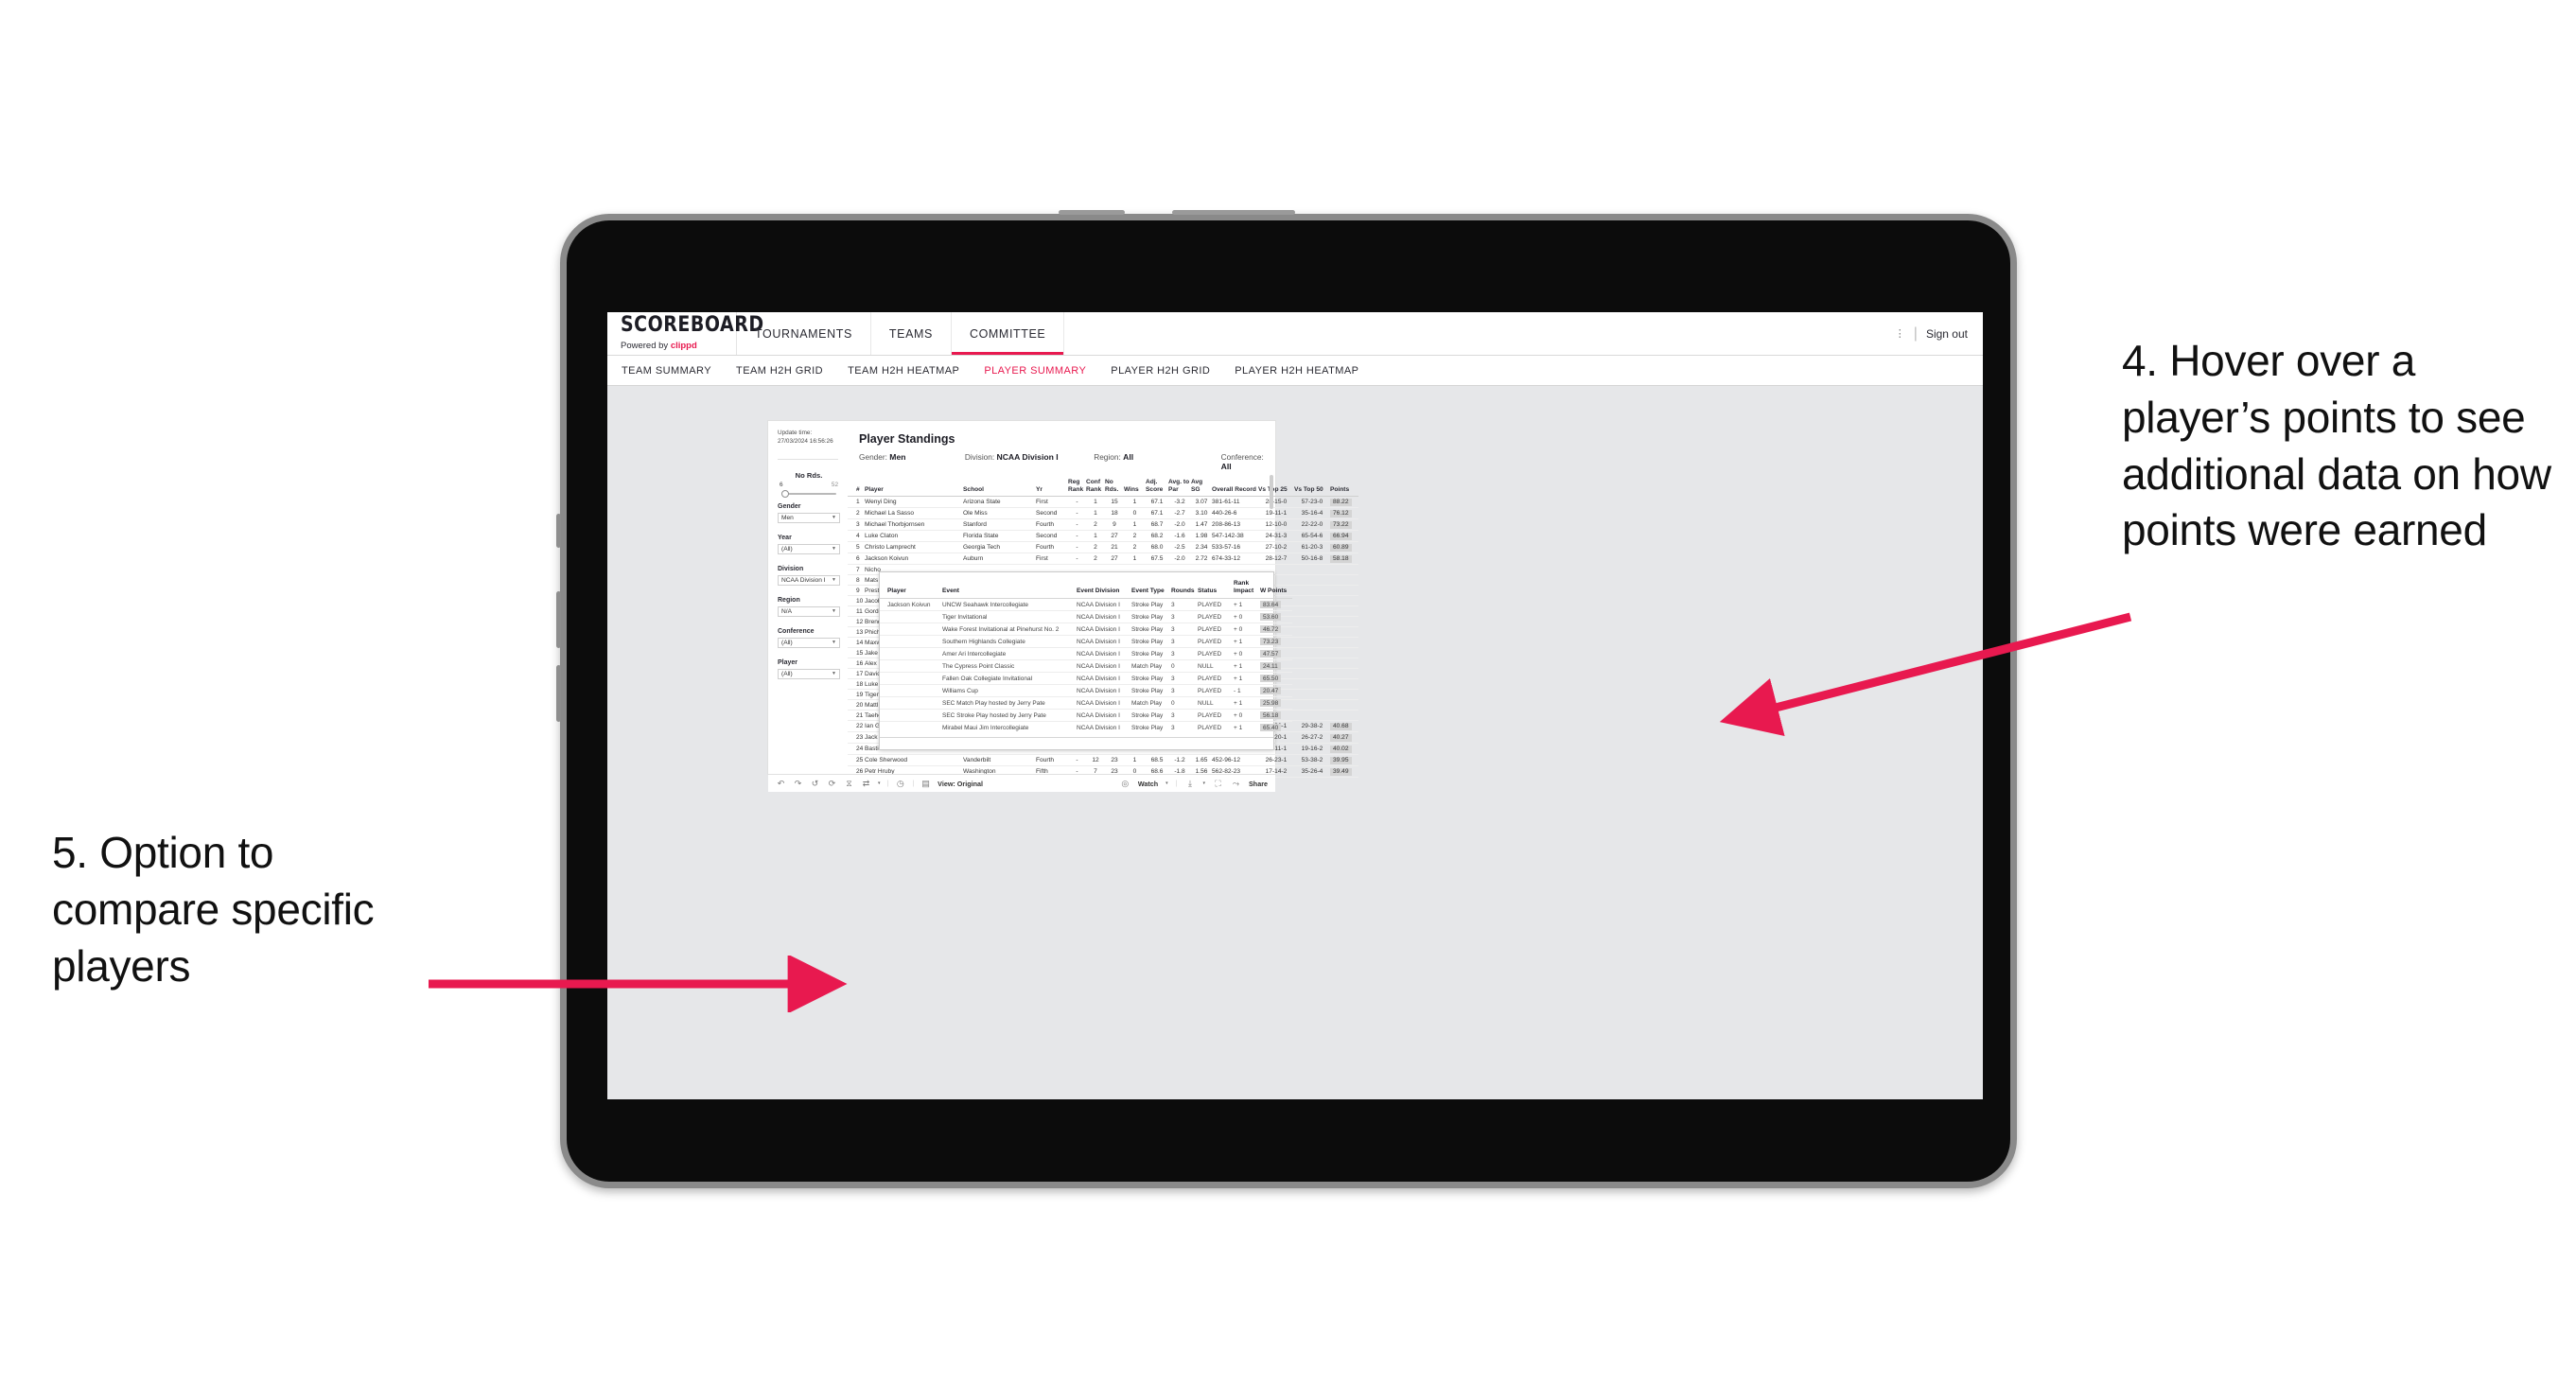  What do you see at coordinates (558, 693) in the screenshot?
I see `device-button-volume-down` at bounding box center [558, 693].